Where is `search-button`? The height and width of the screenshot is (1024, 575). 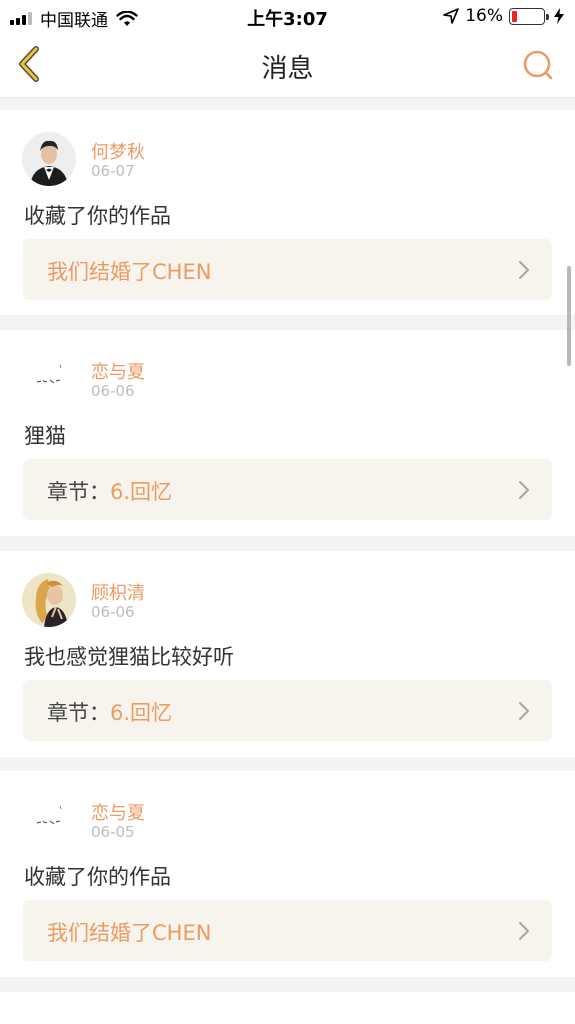
search-button is located at coordinates (538, 65).